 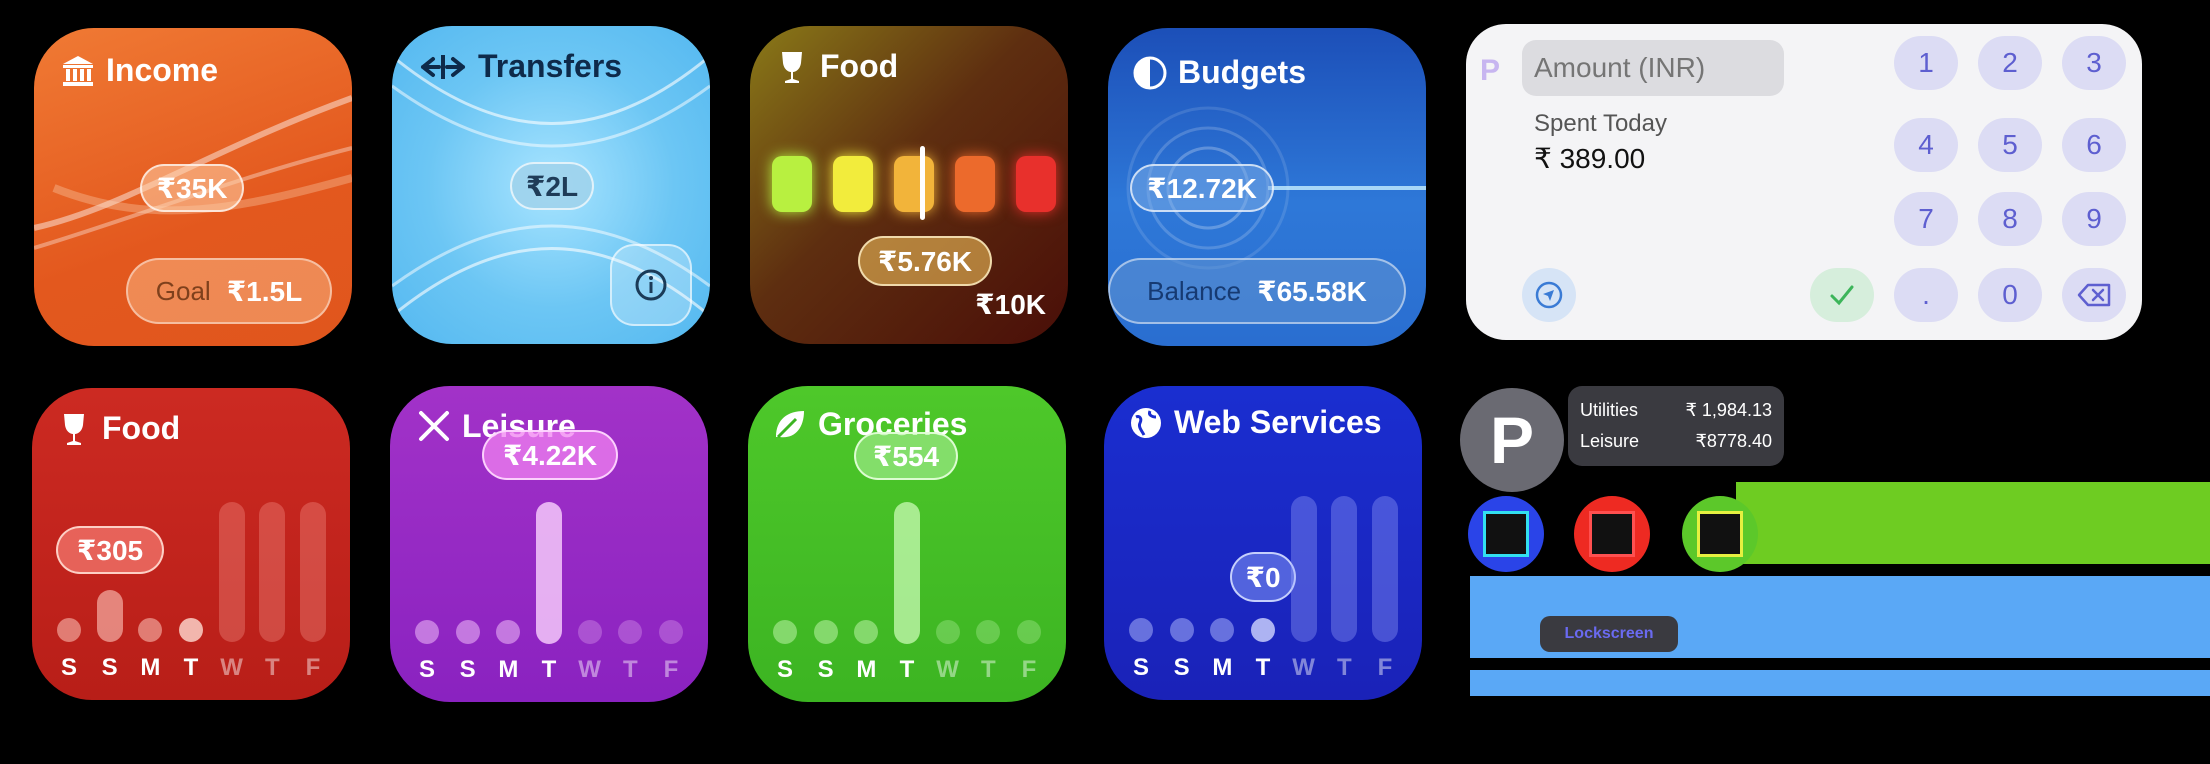 What do you see at coordinates (651, 285) in the screenshot?
I see `info-button` at bounding box center [651, 285].